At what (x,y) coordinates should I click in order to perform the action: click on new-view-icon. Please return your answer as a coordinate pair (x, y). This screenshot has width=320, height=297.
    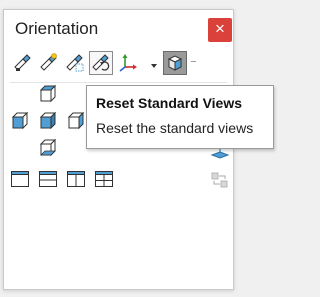
    Looking at the image, I should click on (22, 62).